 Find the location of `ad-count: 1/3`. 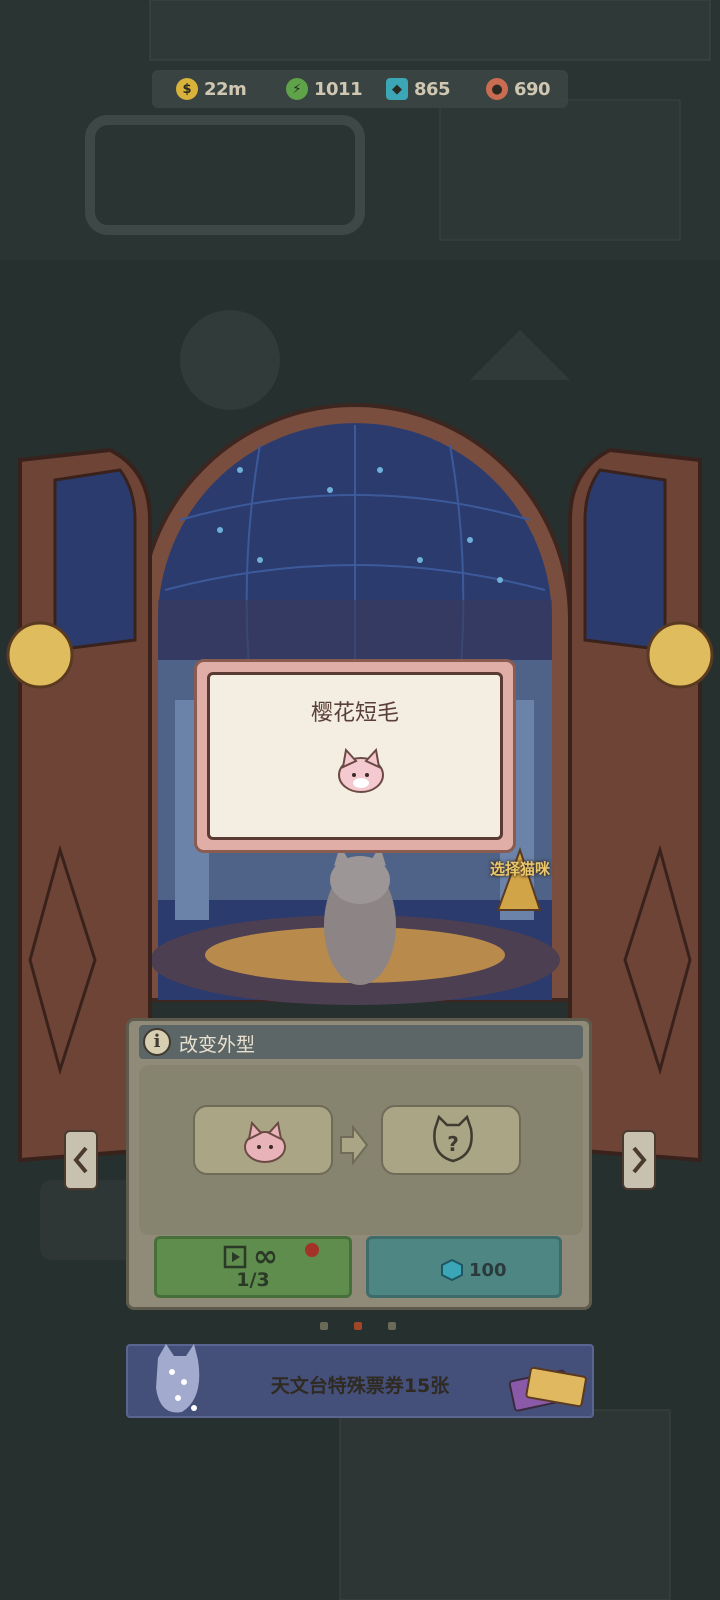

ad-count: 1/3 is located at coordinates (253, 1280).